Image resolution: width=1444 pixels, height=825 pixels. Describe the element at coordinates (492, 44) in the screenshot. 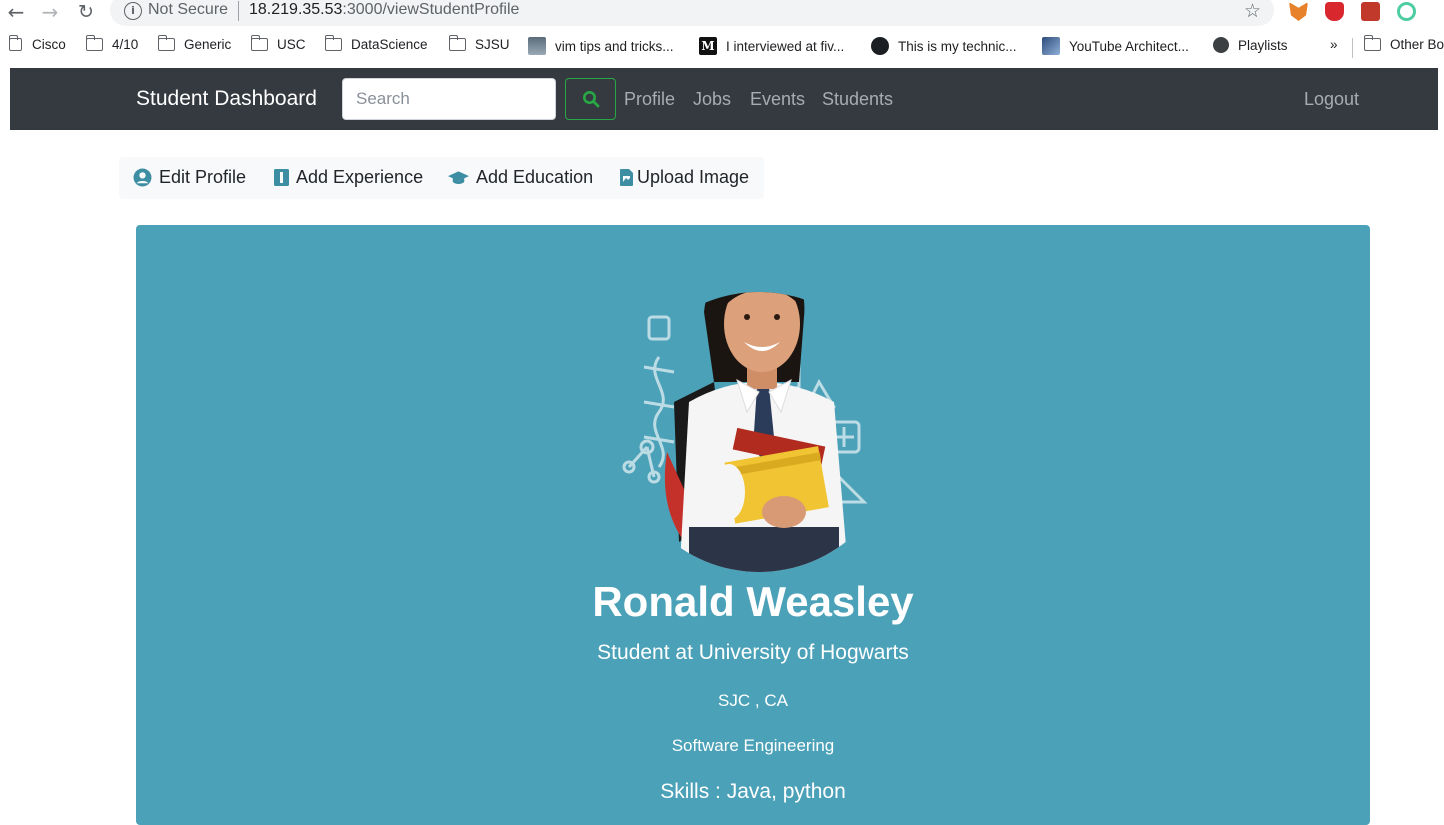

I see `bookmark-label: SJSU` at that location.